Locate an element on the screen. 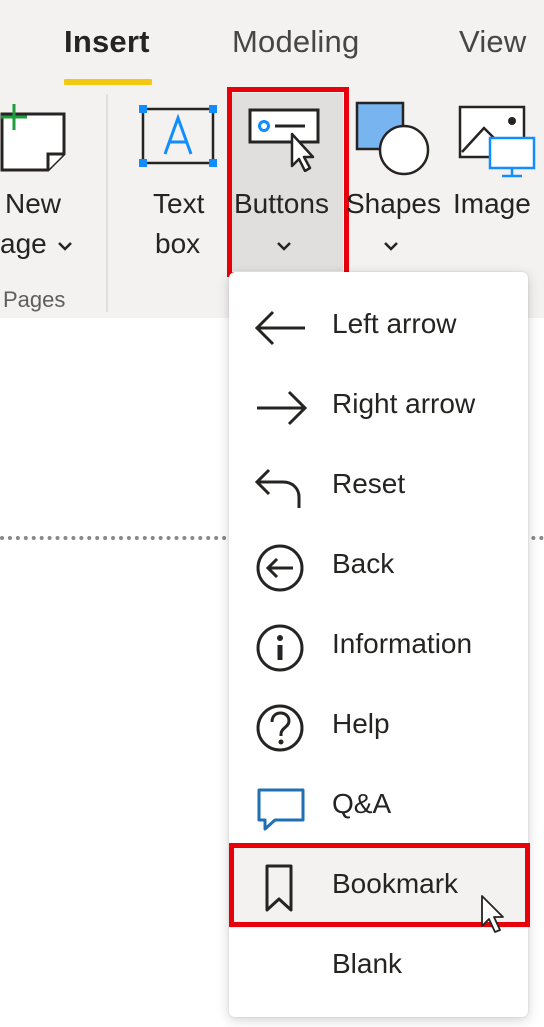 The height and width of the screenshot is (1027, 544). shapes-button: Shapes is located at coordinates (393, 182).